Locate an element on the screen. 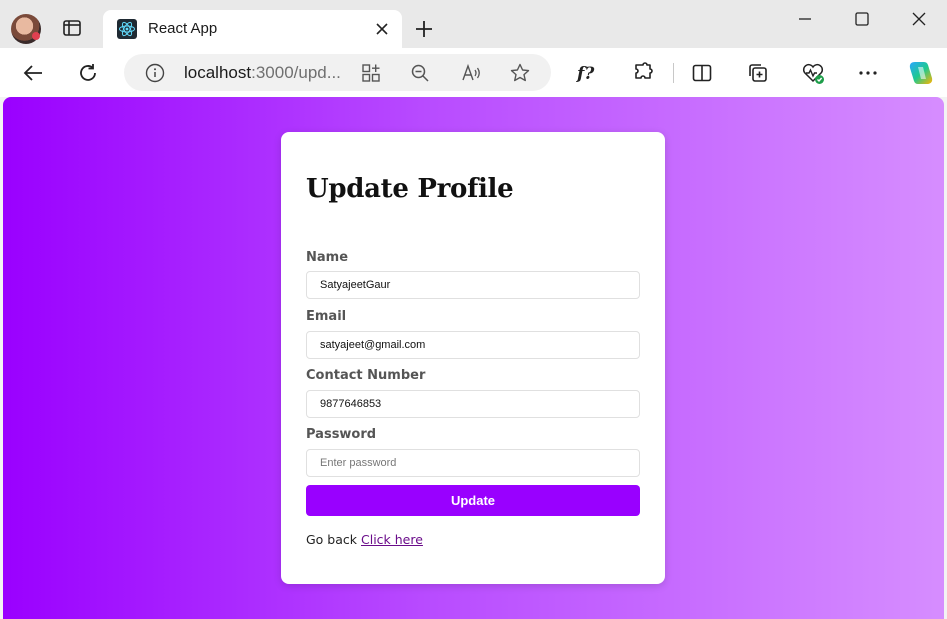 This screenshot has height=619, width=947. formula-icon: f? is located at coordinates (587, 73).